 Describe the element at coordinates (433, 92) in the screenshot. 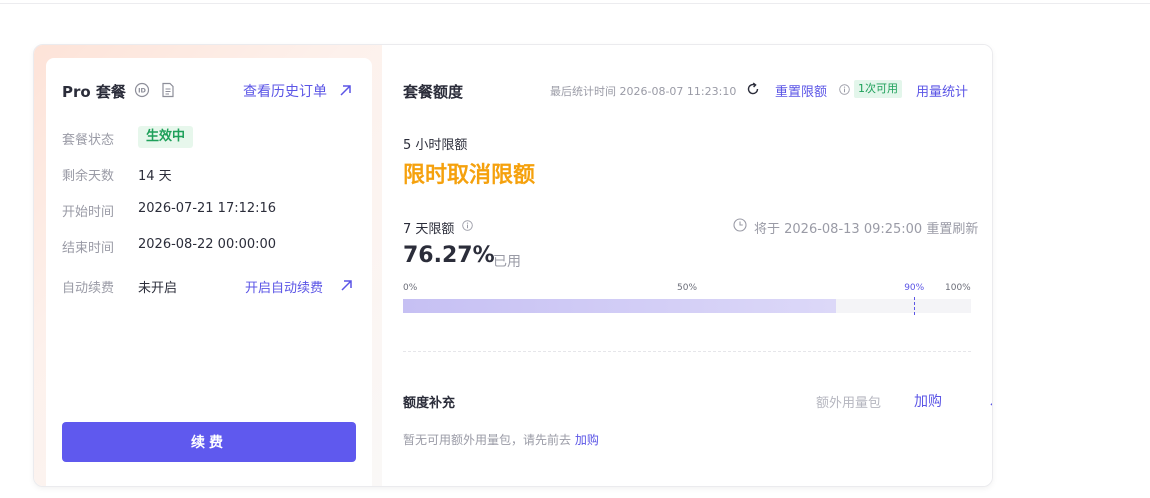

I see `quota-title: 套餐额度` at that location.